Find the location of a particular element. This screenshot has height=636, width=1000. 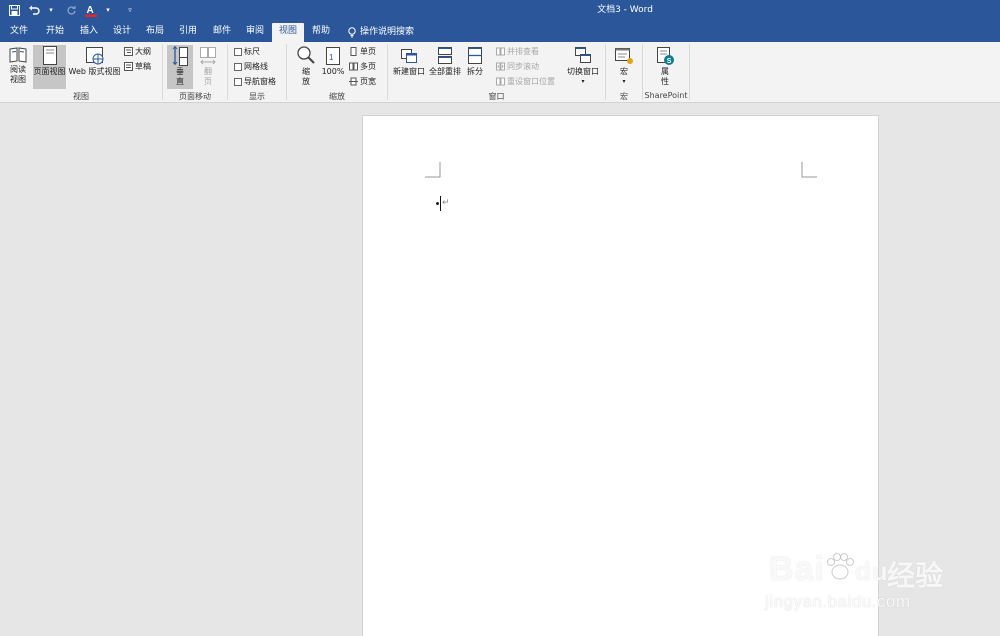

new-window-button: 新建窗口 is located at coordinates (409, 67).